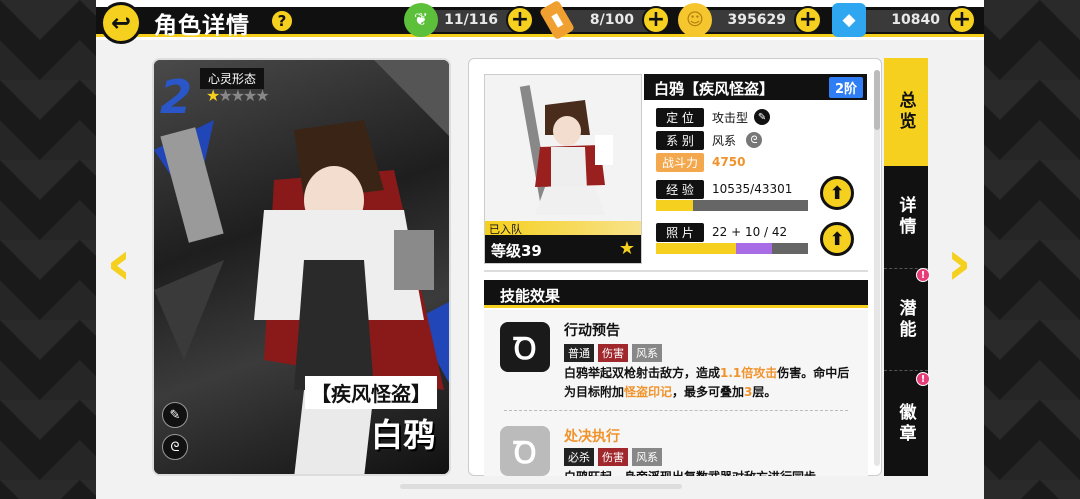 Image resolution: width=1080 pixels, height=499 pixels. Describe the element at coordinates (837, 193) in the screenshot. I see `exp-upgrade-button: ⬆` at that location.